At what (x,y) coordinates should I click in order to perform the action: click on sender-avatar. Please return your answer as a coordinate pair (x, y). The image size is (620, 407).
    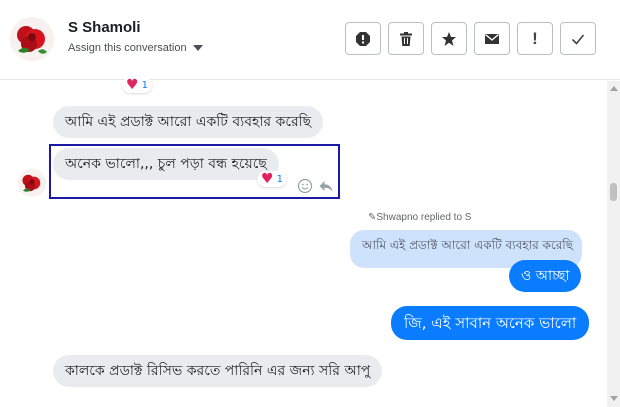
    Looking at the image, I should click on (32, 183).